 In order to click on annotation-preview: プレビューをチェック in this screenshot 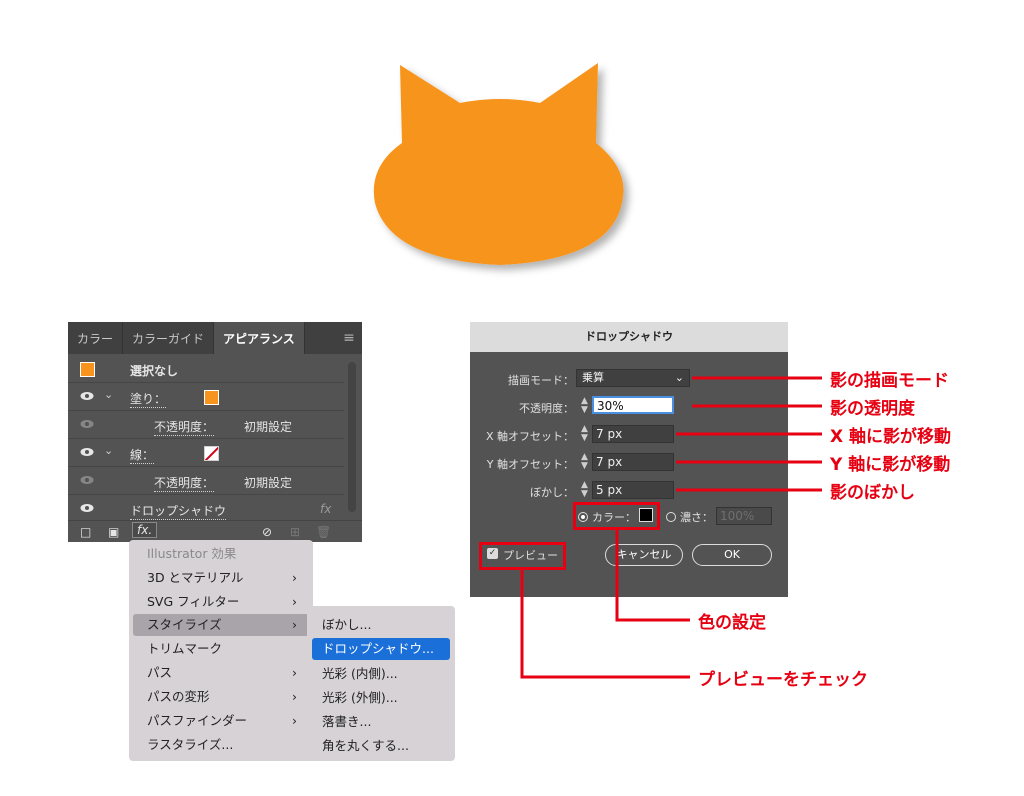, I will do `click(783, 680)`.